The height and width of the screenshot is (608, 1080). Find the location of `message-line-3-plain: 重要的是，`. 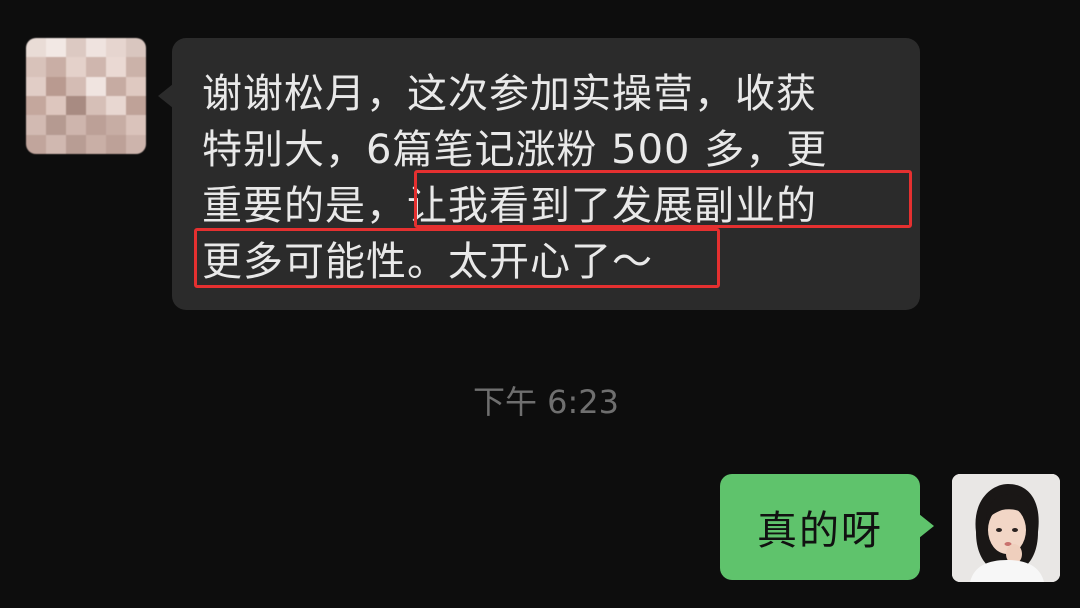

message-line-3-plain: 重要的是， is located at coordinates (304, 206).